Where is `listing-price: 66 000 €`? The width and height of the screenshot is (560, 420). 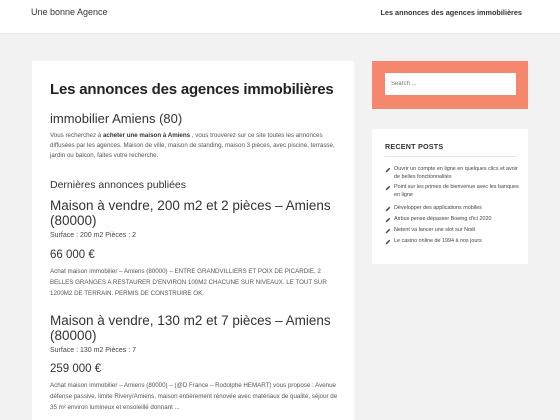
listing-price: 66 000 € is located at coordinates (72, 255).